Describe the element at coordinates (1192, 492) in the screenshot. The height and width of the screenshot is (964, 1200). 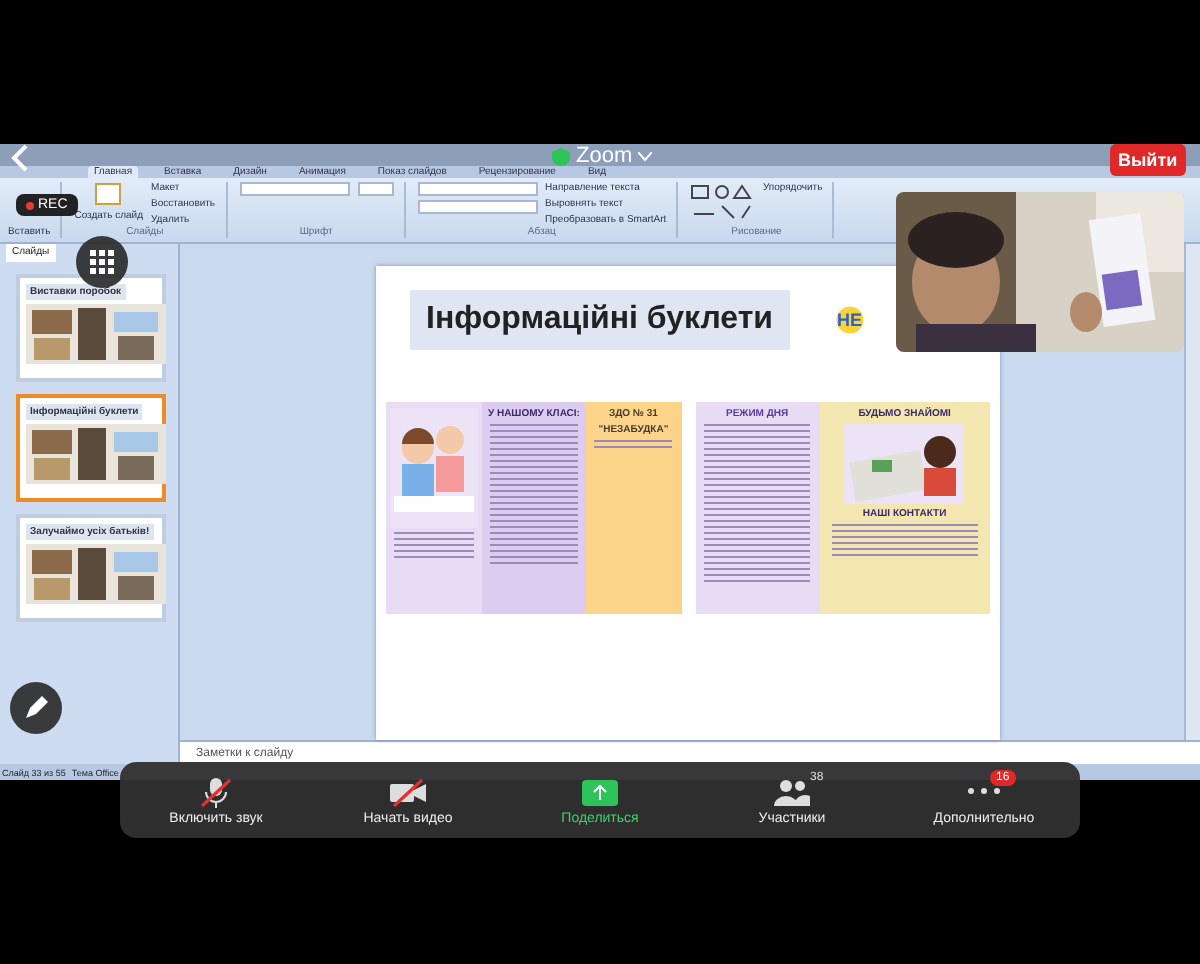
I see `scrollbar` at that location.